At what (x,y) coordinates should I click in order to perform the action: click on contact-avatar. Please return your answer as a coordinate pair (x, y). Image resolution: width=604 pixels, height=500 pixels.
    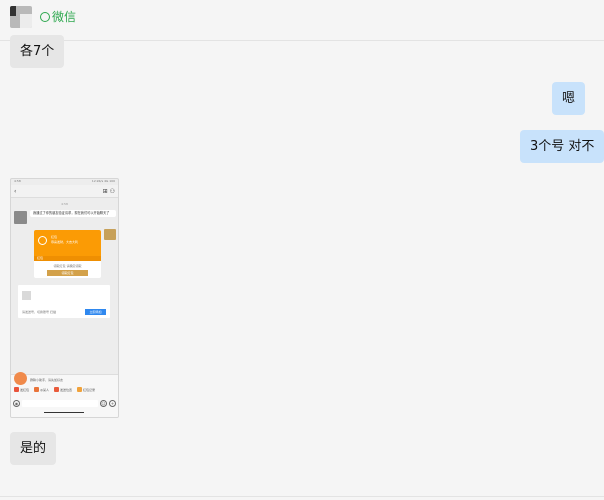
    Looking at the image, I should click on (21, 17).